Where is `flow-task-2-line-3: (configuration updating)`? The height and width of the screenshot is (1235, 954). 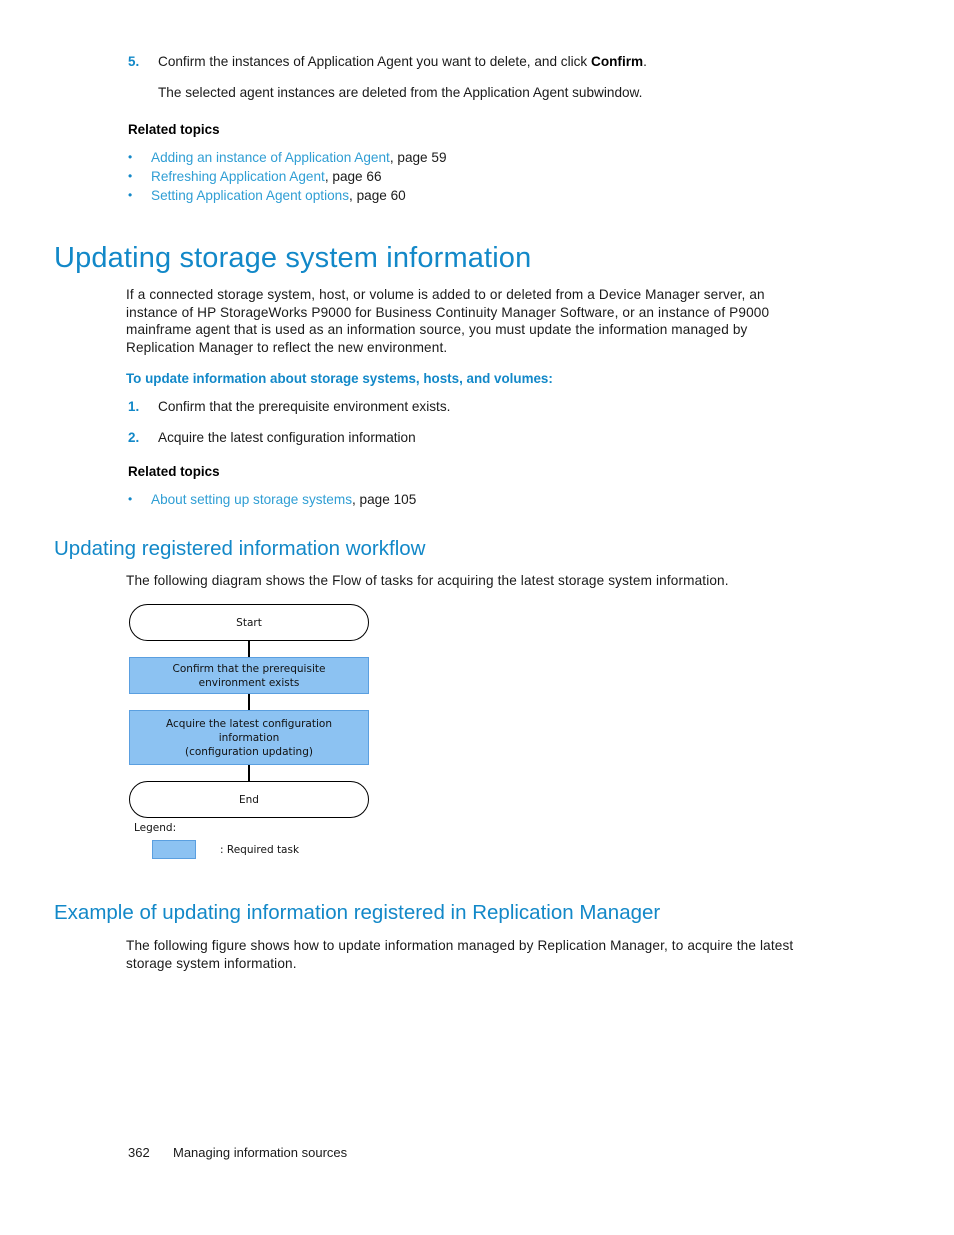 flow-task-2-line-3: (configuration updating) is located at coordinates (249, 751).